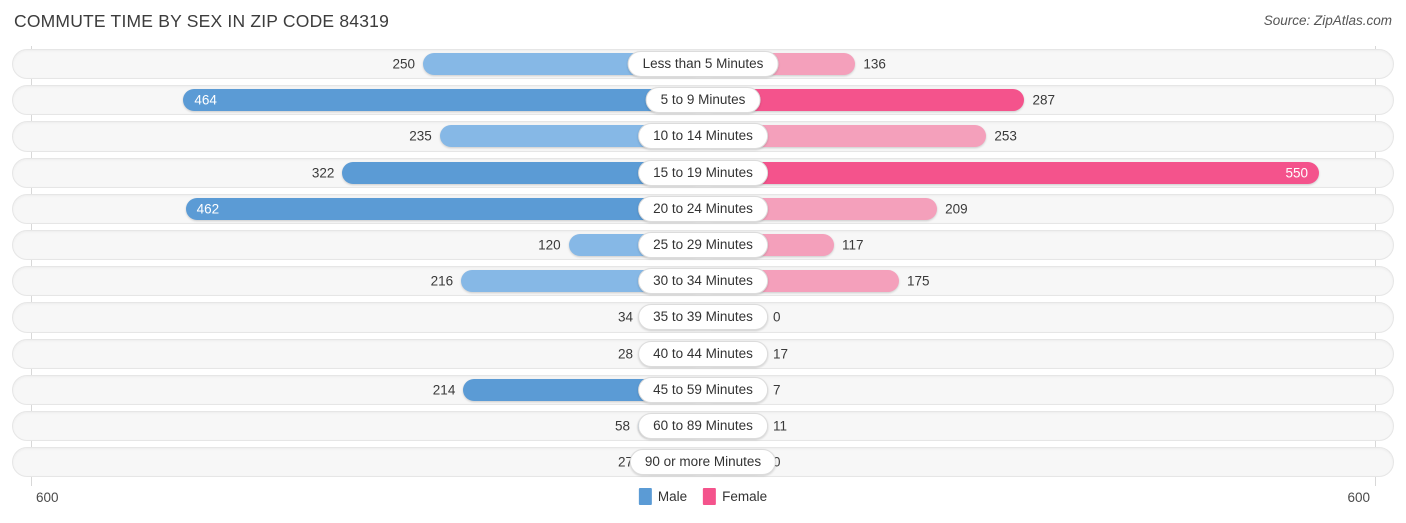  Describe the element at coordinates (1043, 100) in the screenshot. I see `bar-value-female: 287` at that location.